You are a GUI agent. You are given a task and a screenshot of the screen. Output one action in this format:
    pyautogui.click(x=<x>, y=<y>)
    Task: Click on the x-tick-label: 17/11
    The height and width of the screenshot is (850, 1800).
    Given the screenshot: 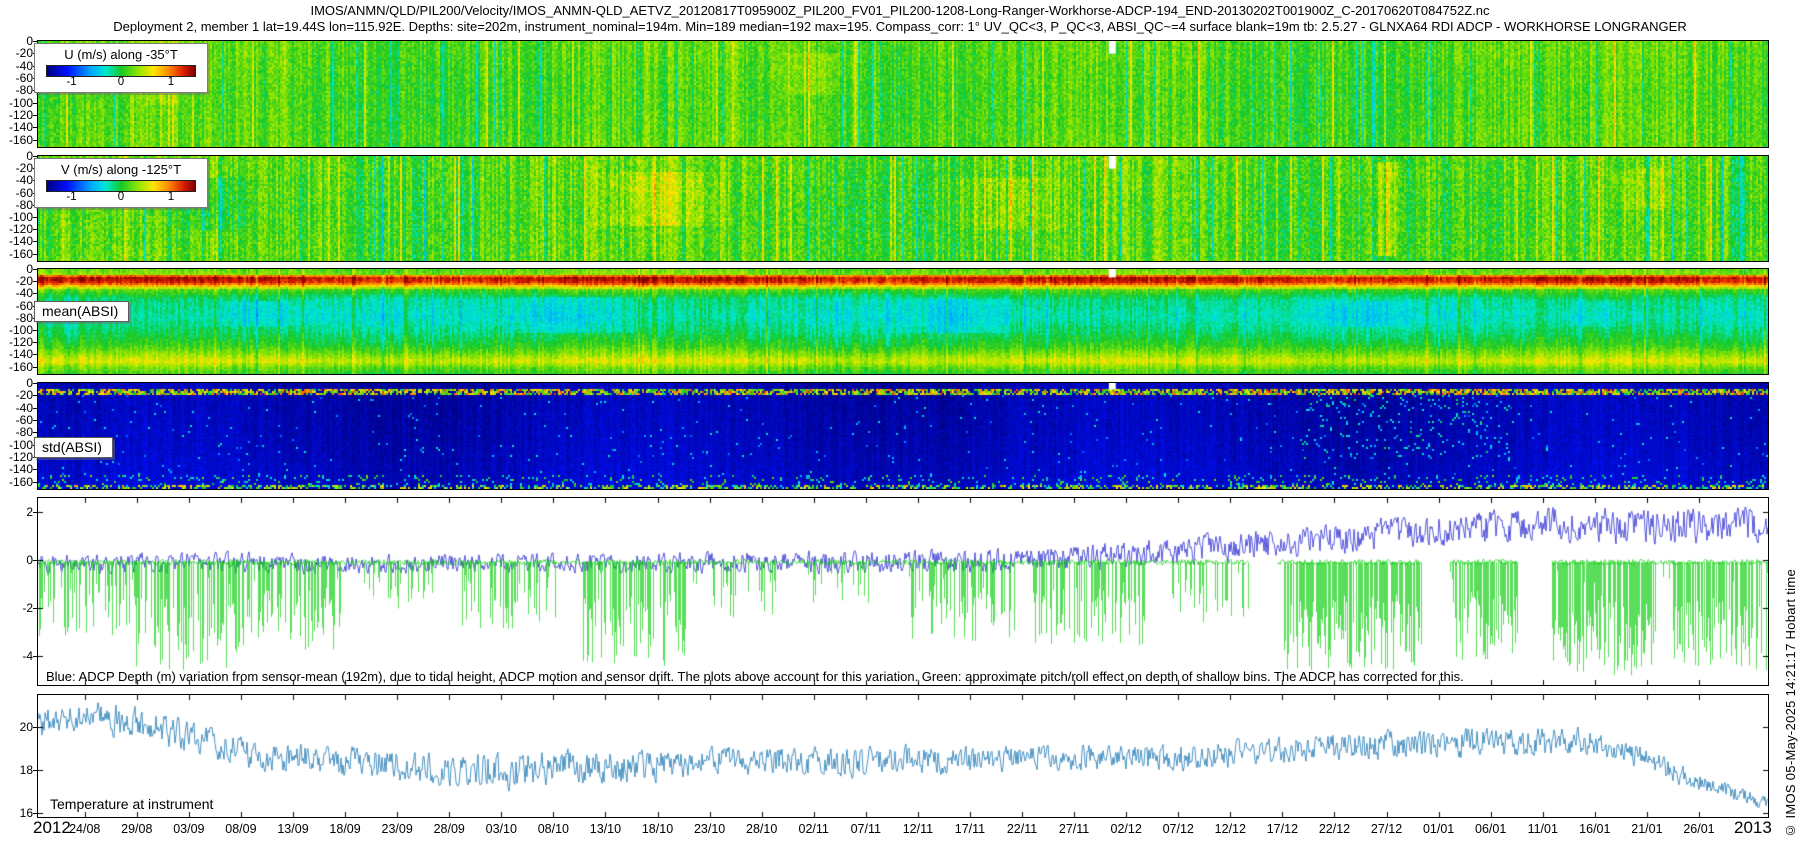 What is the action you would take?
    pyautogui.click(x=970, y=829)
    